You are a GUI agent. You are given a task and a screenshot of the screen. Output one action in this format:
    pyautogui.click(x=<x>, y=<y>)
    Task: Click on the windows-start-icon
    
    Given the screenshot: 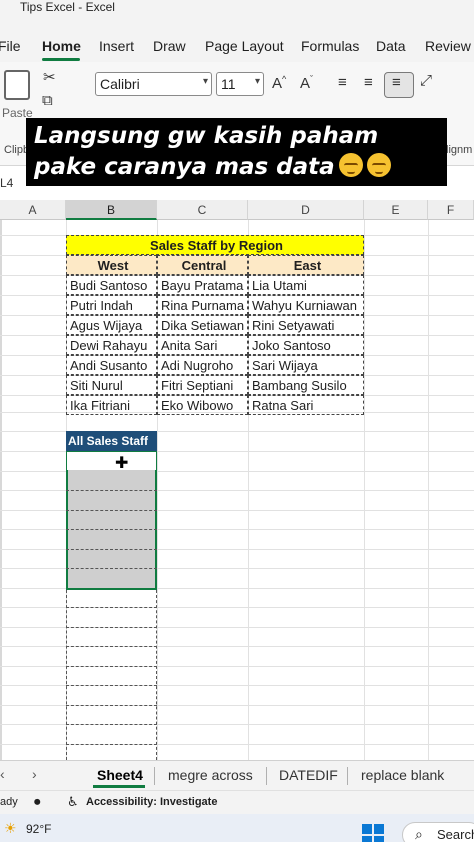 What is the action you would take?
    pyautogui.click(x=373, y=833)
    